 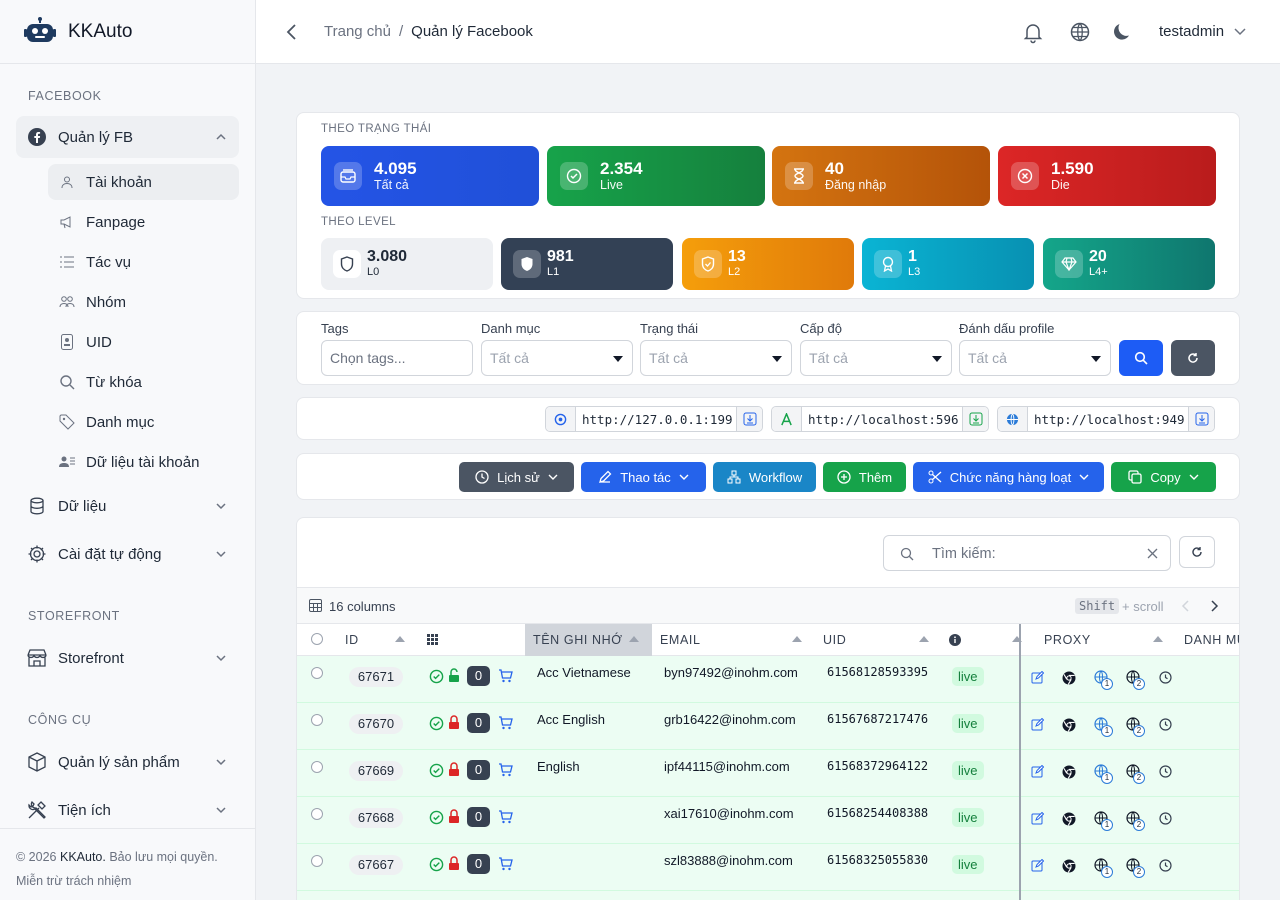 I want to click on bulk-functions-button: Chức năng hàng loạt, so click(x=1008, y=477).